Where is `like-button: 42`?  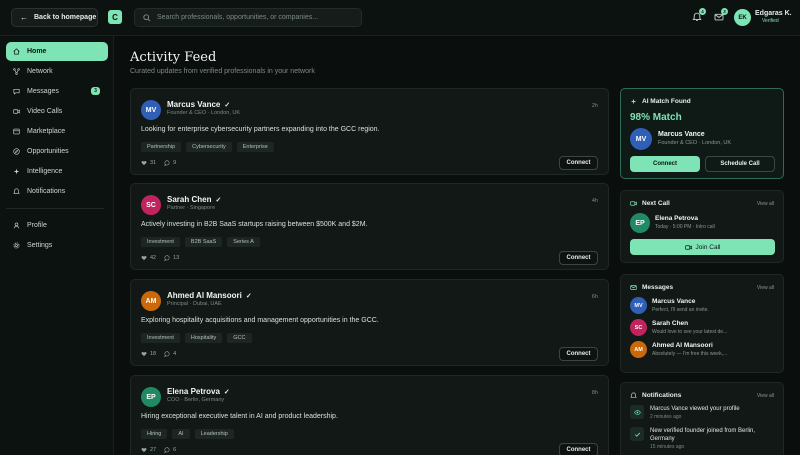
like-button: 42 is located at coordinates (148, 258).